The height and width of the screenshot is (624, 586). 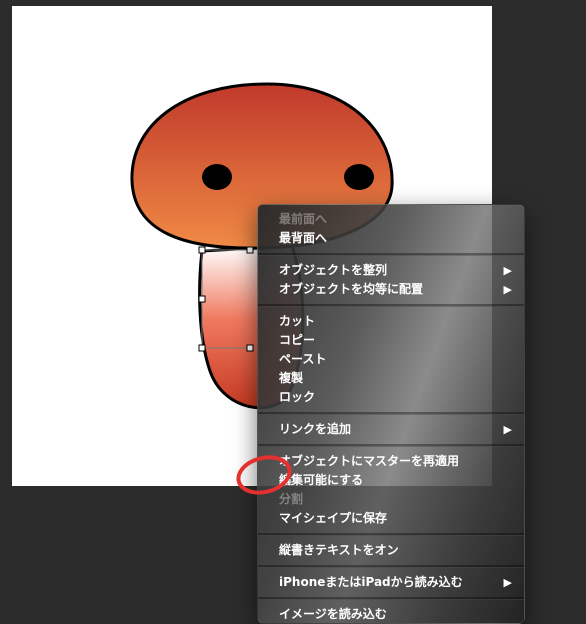 I want to click on menu-item-vertical-text: 縦書きテキストをオン, so click(x=391, y=550).